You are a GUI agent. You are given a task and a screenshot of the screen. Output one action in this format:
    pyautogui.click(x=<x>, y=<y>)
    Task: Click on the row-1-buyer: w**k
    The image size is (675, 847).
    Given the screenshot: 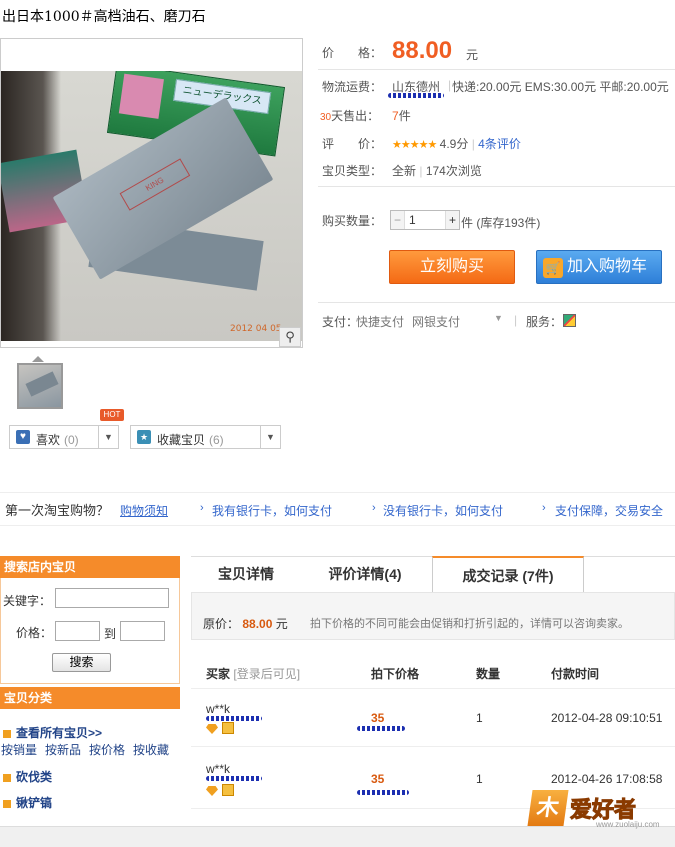 What is the action you would take?
    pyautogui.click(x=218, y=709)
    